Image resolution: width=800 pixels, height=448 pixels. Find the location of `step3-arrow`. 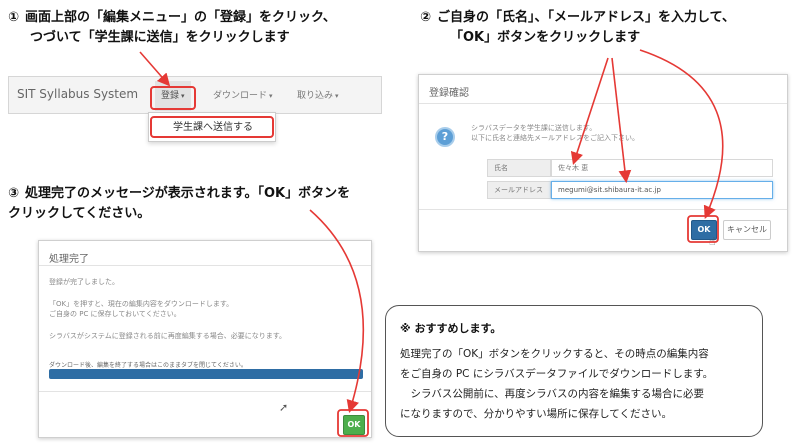

step3-arrow is located at coordinates (337, 311).